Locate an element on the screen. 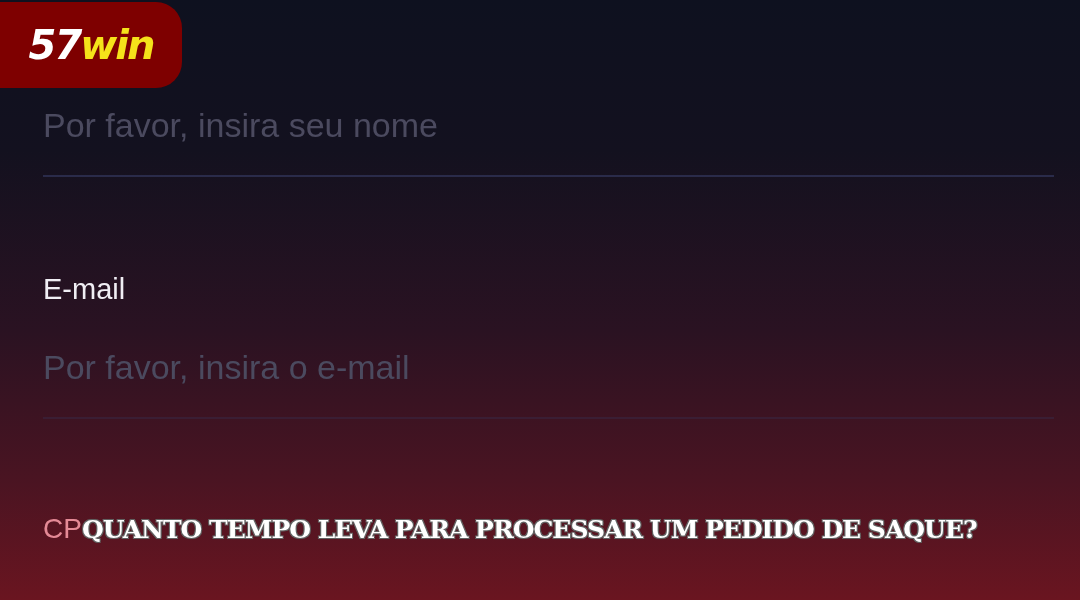 The image size is (1080, 600). input-field: Por favor, insira seu nome is located at coordinates (548, 139).